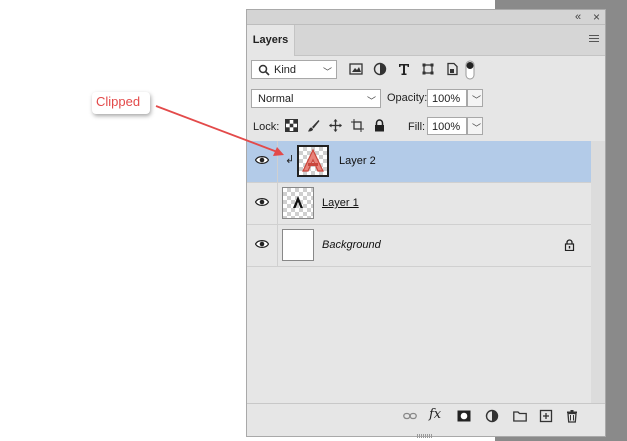 This screenshot has height=441, width=627. I want to click on group-folder-icon, so click(520, 416).